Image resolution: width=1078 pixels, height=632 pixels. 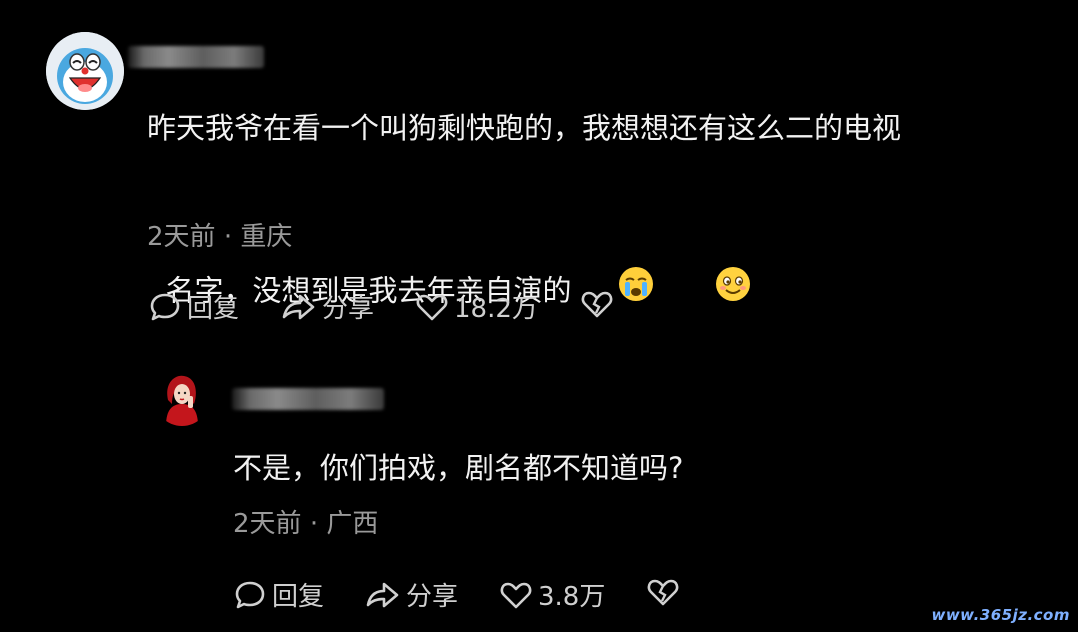 I want to click on share-button: 分享, so click(x=327, y=306).